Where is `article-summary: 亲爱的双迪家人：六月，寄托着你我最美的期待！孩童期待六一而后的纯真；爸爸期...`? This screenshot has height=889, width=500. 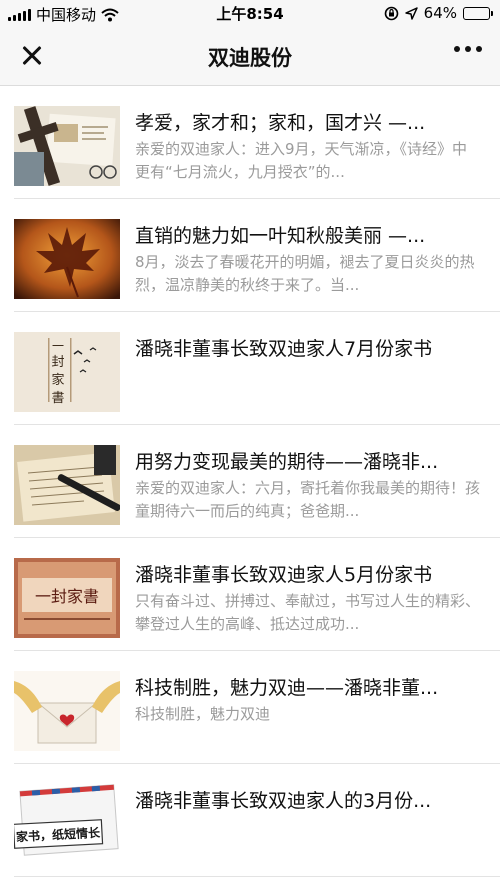
article-summary: 亲爱的双迪家人：六月，寄托着你我最美的期待！孩童期待六一而后的纯真；爸爸期... is located at coordinates (307, 499).